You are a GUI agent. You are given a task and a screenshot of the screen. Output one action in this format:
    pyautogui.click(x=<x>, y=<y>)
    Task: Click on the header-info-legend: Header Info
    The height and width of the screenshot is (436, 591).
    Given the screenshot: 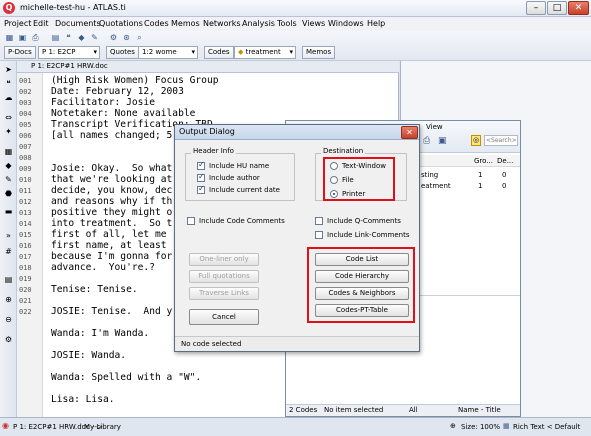 What is the action you would take?
    pyautogui.click(x=213, y=151)
    